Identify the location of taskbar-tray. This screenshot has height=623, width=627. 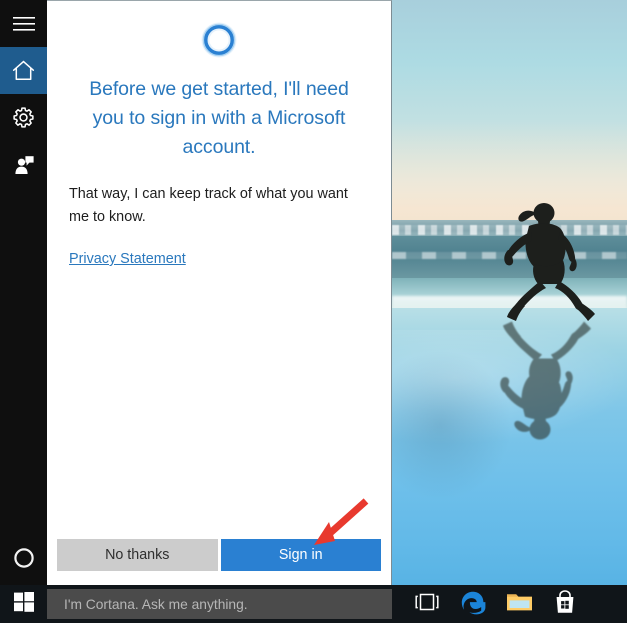
(496, 604).